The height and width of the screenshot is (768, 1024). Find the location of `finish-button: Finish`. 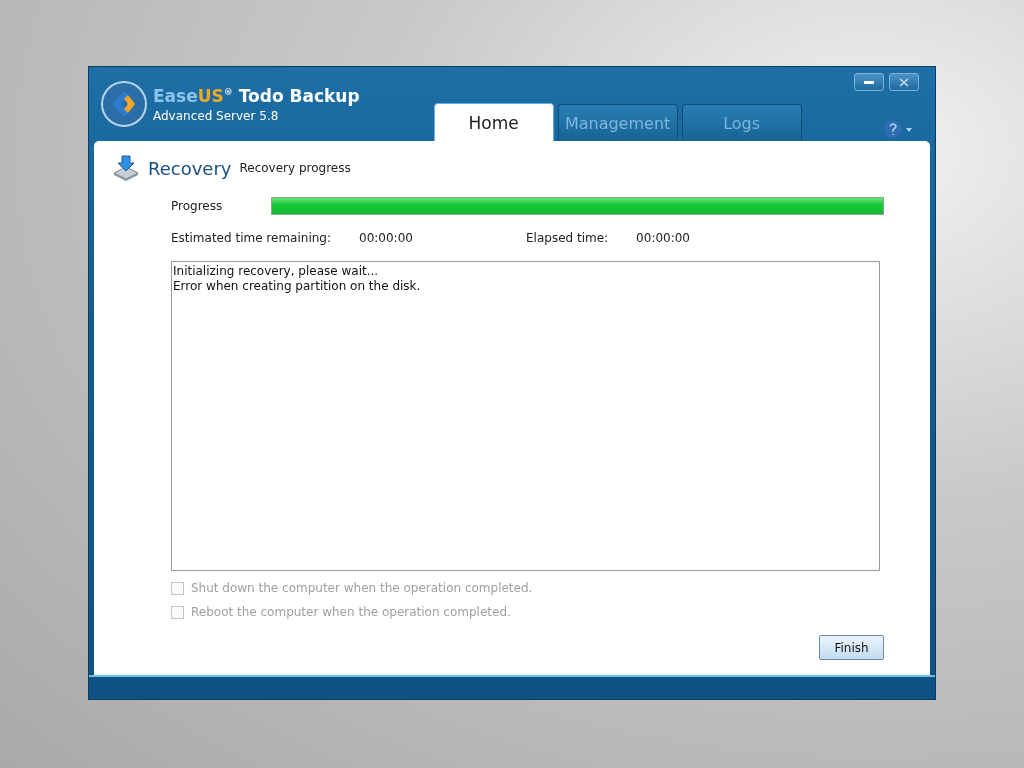

finish-button: Finish is located at coordinates (851, 647).